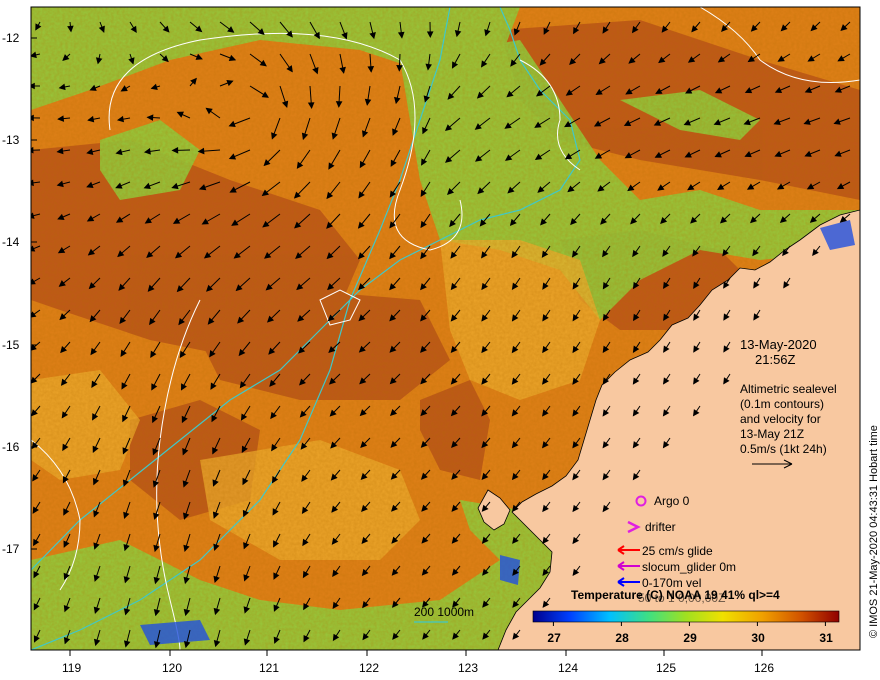 The image size is (880, 680). Describe the element at coordinates (677, 551) in the screenshot. I see `legend-glide: 25 cm/s glide` at that location.